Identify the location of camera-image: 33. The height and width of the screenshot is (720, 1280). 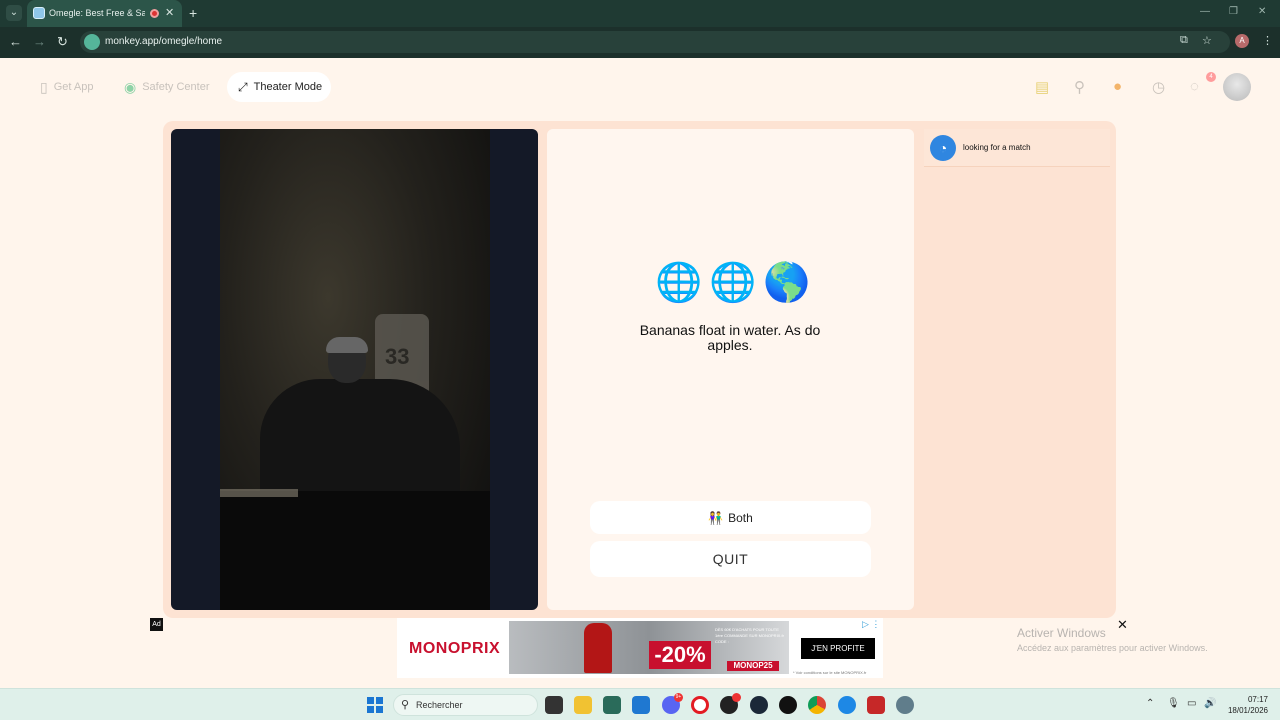
(355, 369).